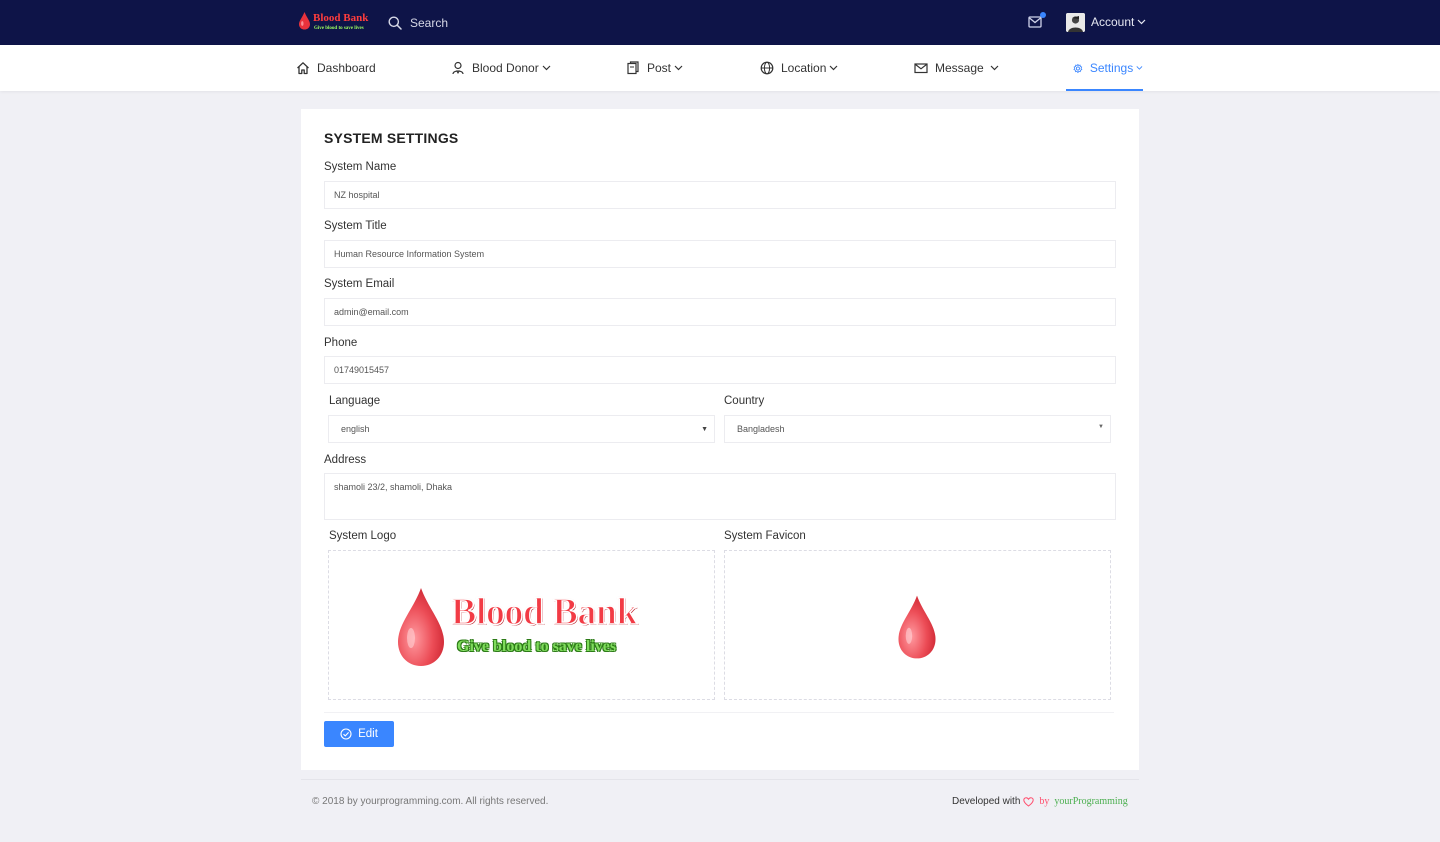 The image size is (1440, 842). Describe the element at coordinates (720, 370) in the screenshot. I see `phone-field` at that location.